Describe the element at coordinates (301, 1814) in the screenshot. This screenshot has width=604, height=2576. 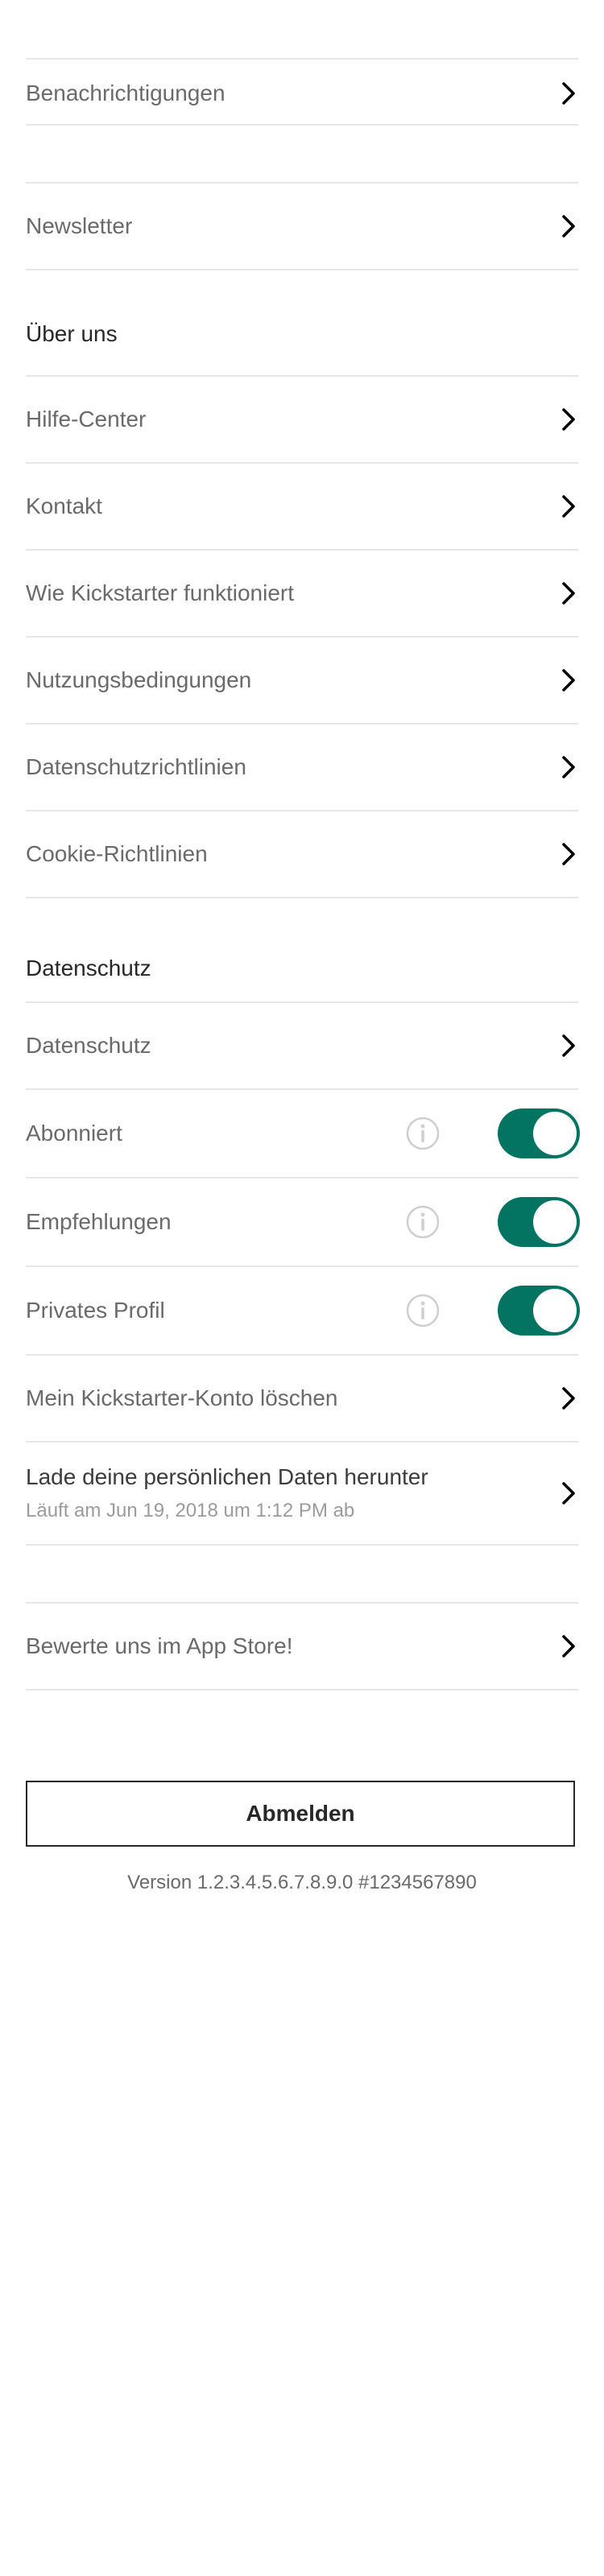
I see `logout-button: Abmelden` at that location.